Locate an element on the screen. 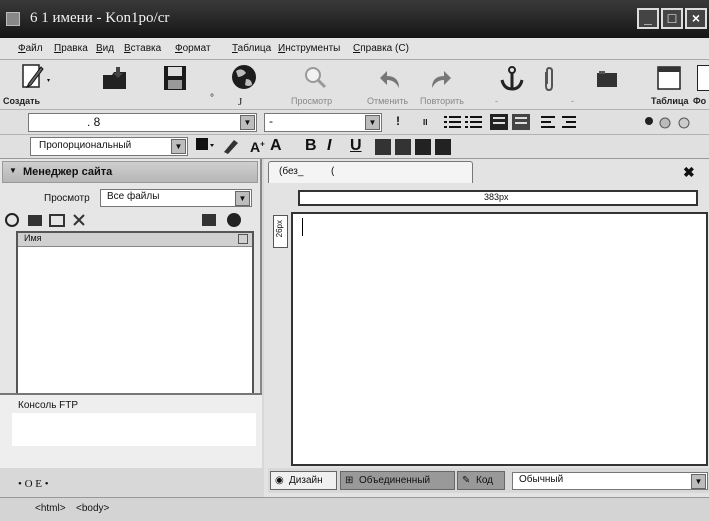  link-button is located at coordinates (549, 79).